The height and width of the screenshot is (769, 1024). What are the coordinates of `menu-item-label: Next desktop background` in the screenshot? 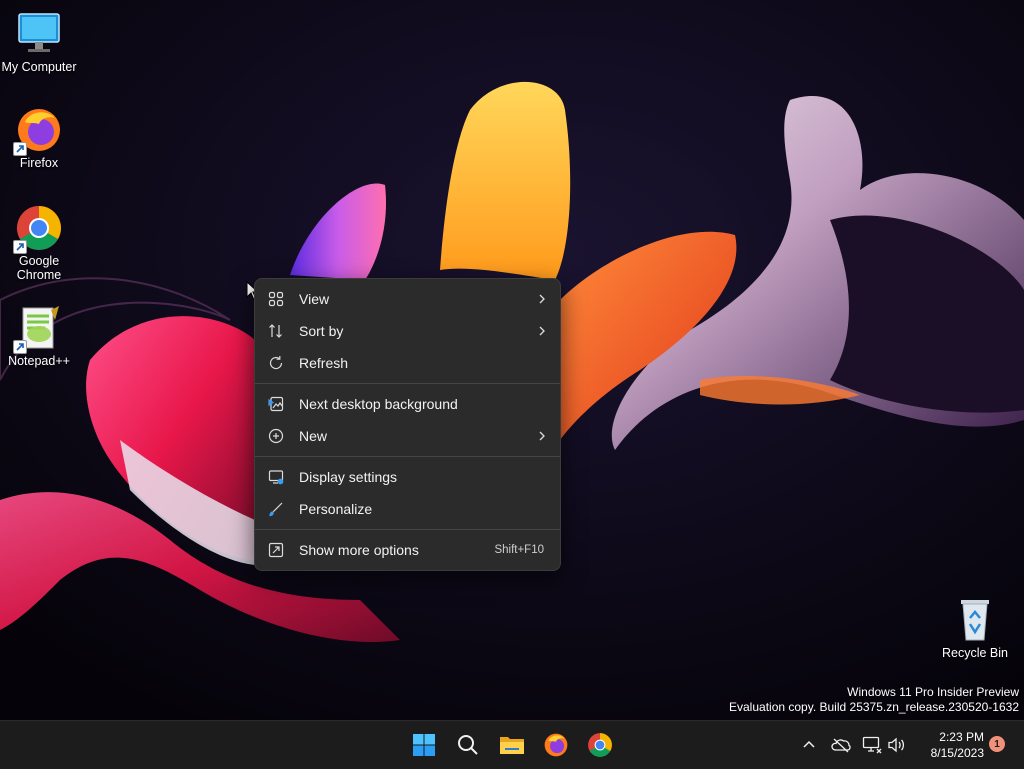 It's located at (378, 404).